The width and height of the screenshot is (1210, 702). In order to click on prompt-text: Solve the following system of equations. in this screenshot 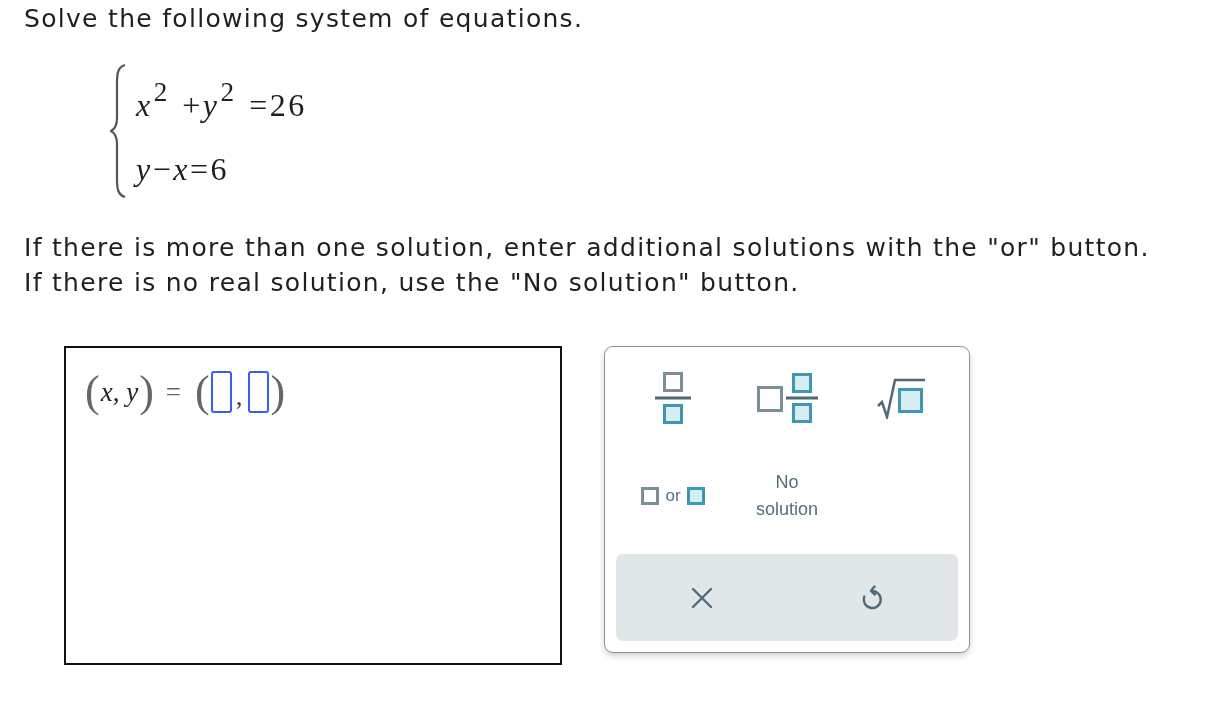, I will do `click(304, 19)`.